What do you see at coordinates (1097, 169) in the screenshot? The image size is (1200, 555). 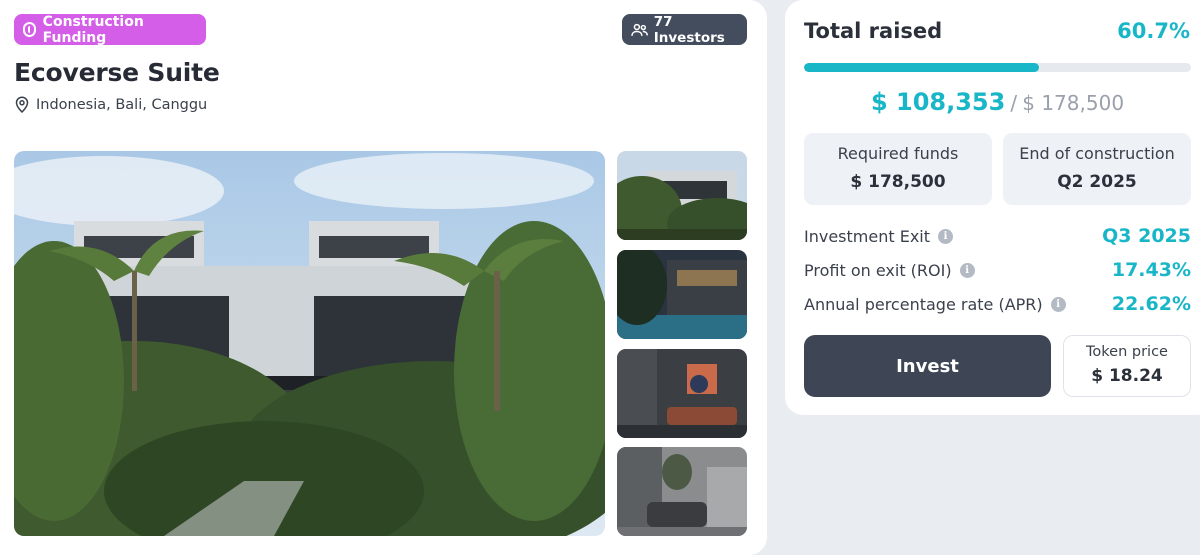 I see `end-construction-box: End of construction Q2 2025` at bounding box center [1097, 169].